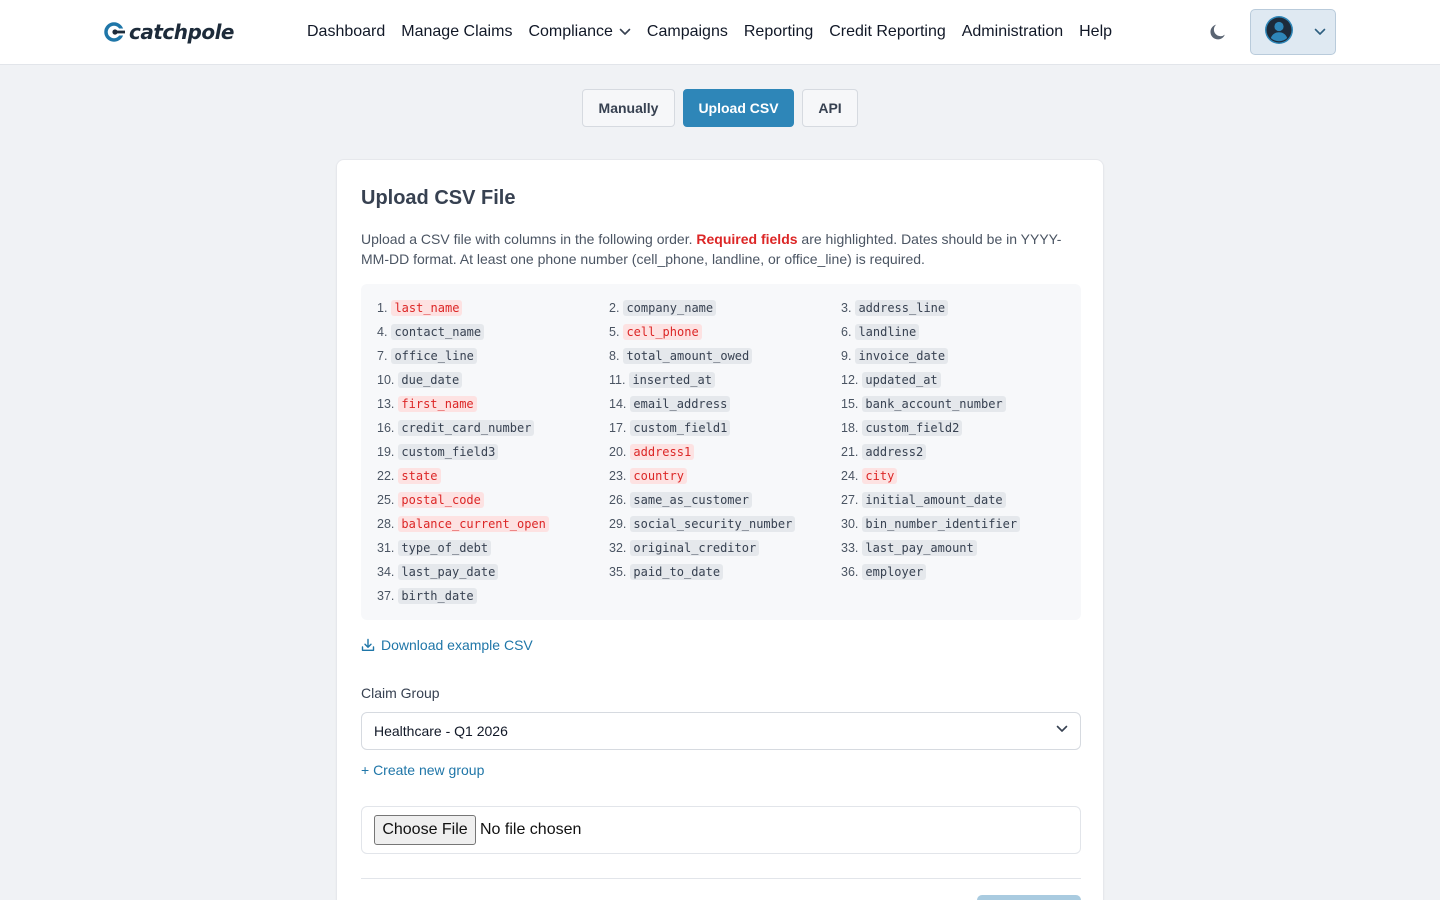  I want to click on column-name: social_security_number, so click(713, 524).